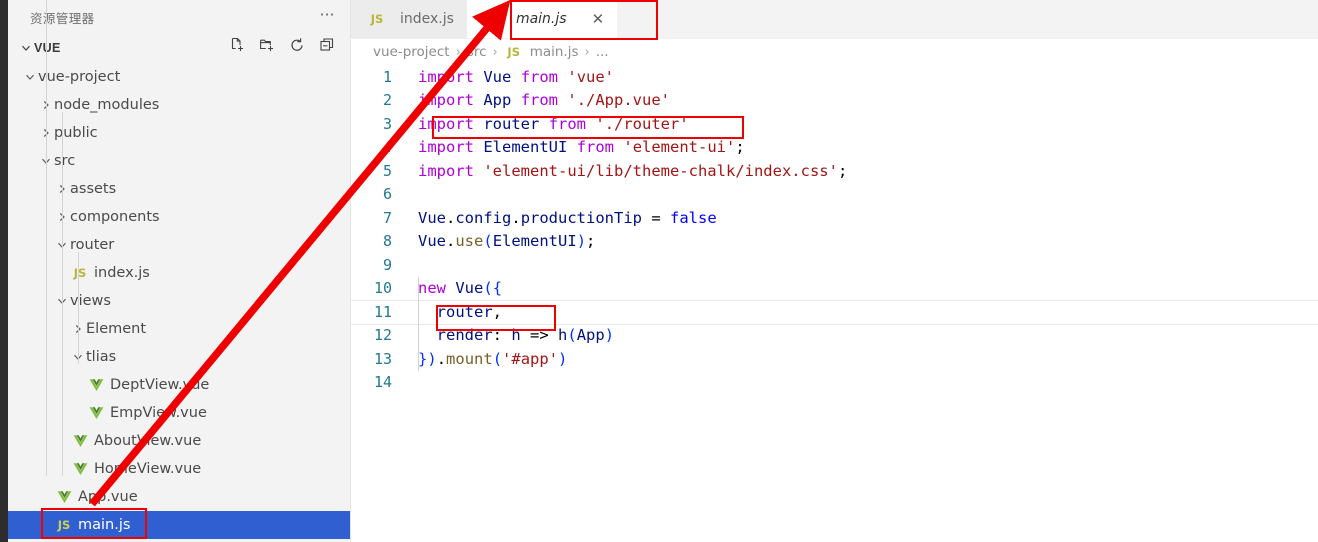 This screenshot has height=542, width=1318. Describe the element at coordinates (834, 300) in the screenshot. I see `current-line-border-top` at that location.